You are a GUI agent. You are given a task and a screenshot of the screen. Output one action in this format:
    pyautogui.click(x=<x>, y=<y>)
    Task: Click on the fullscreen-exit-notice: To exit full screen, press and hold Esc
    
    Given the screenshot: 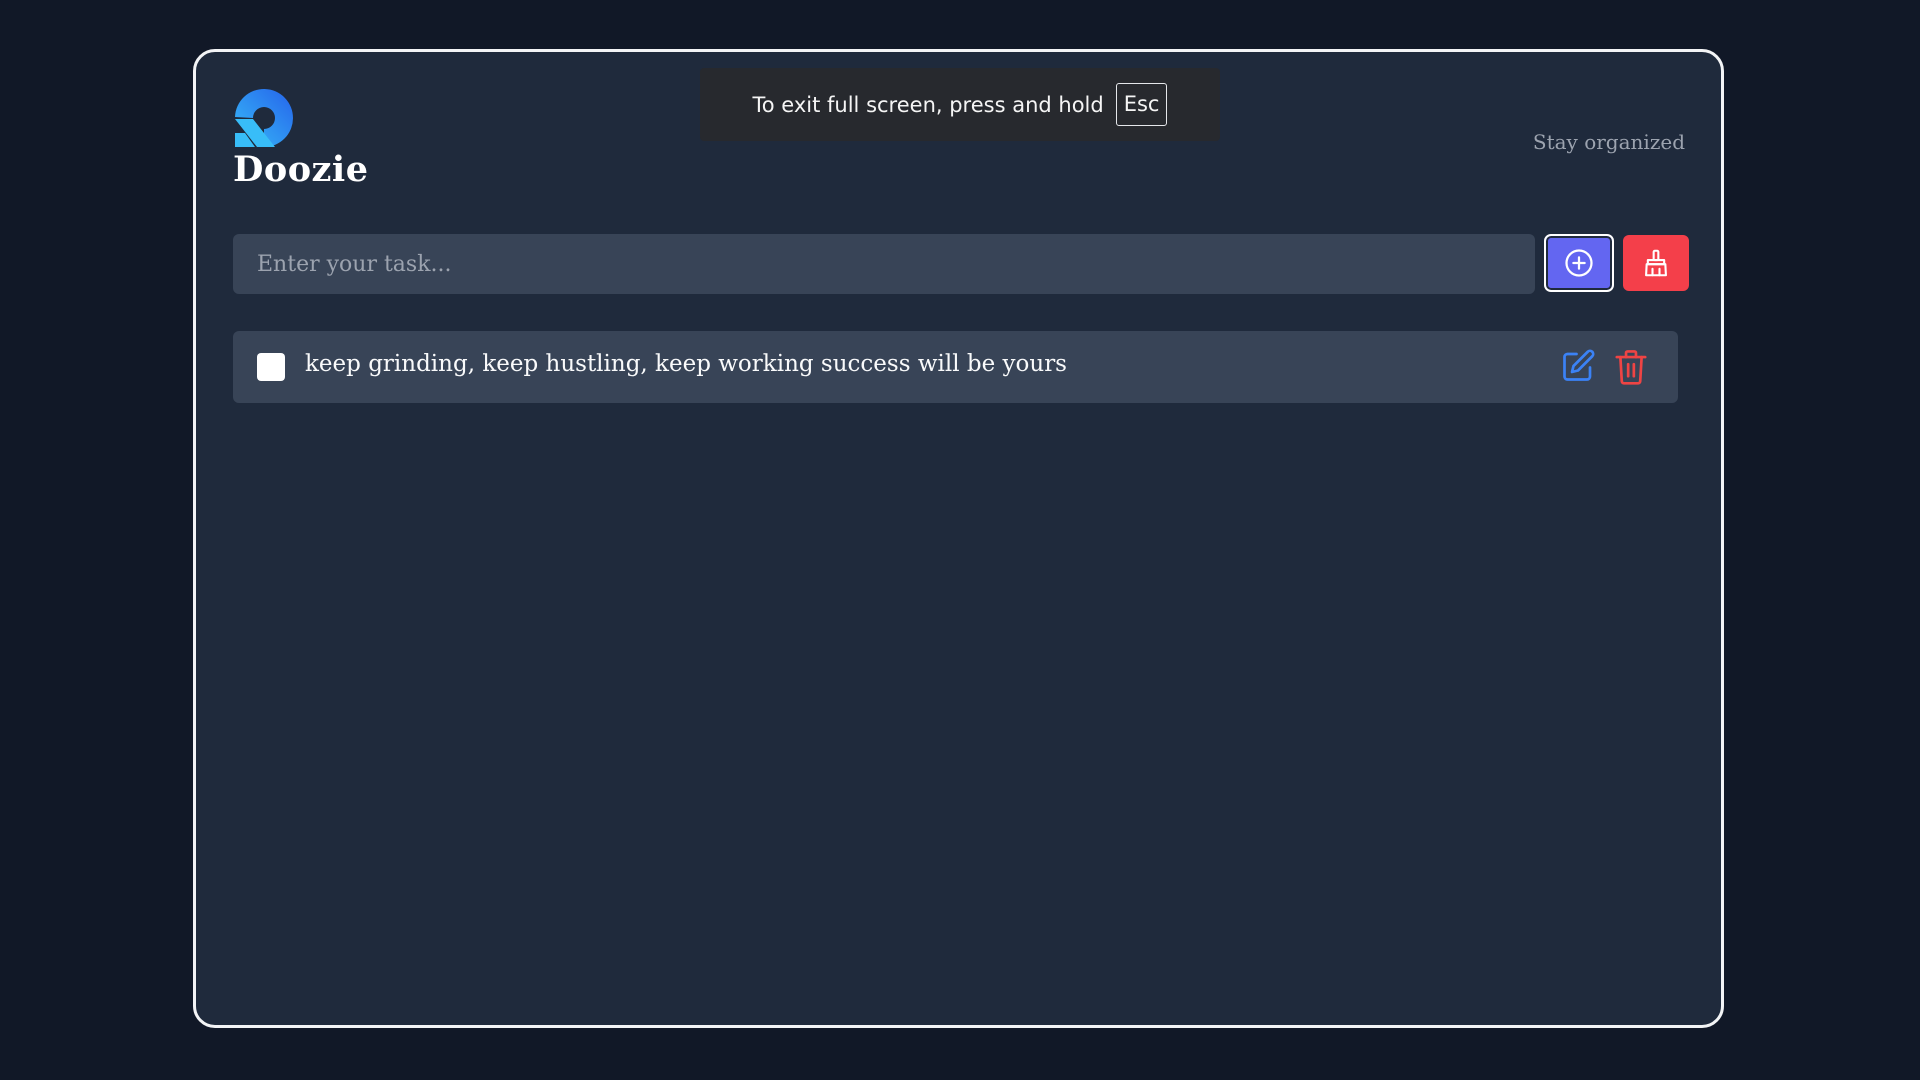 What is the action you would take?
    pyautogui.click(x=960, y=104)
    